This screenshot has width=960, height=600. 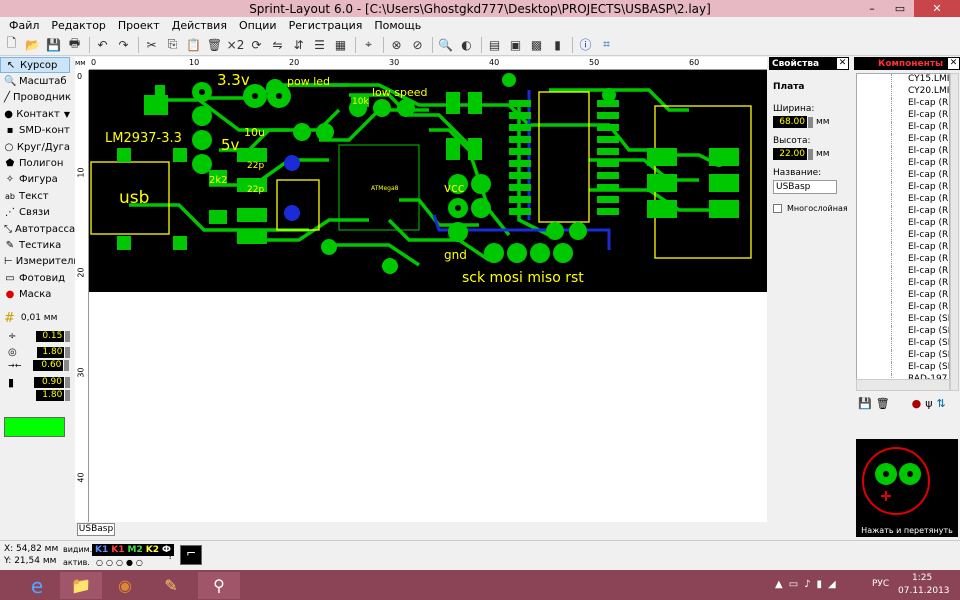 I want to click on pad-outer-value: 1.80, so click(x=50, y=353).